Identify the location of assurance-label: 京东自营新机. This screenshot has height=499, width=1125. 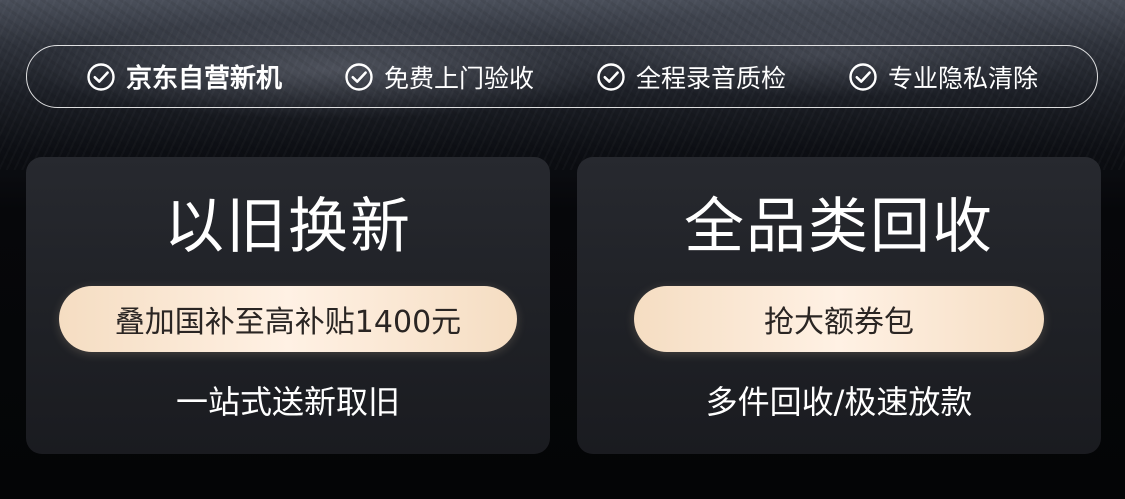
(203, 79).